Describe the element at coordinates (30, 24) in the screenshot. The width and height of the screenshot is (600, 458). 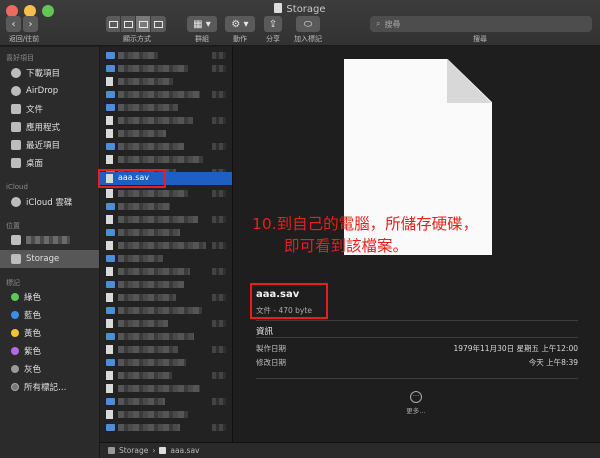
I see `forward-button: ›` at that location.